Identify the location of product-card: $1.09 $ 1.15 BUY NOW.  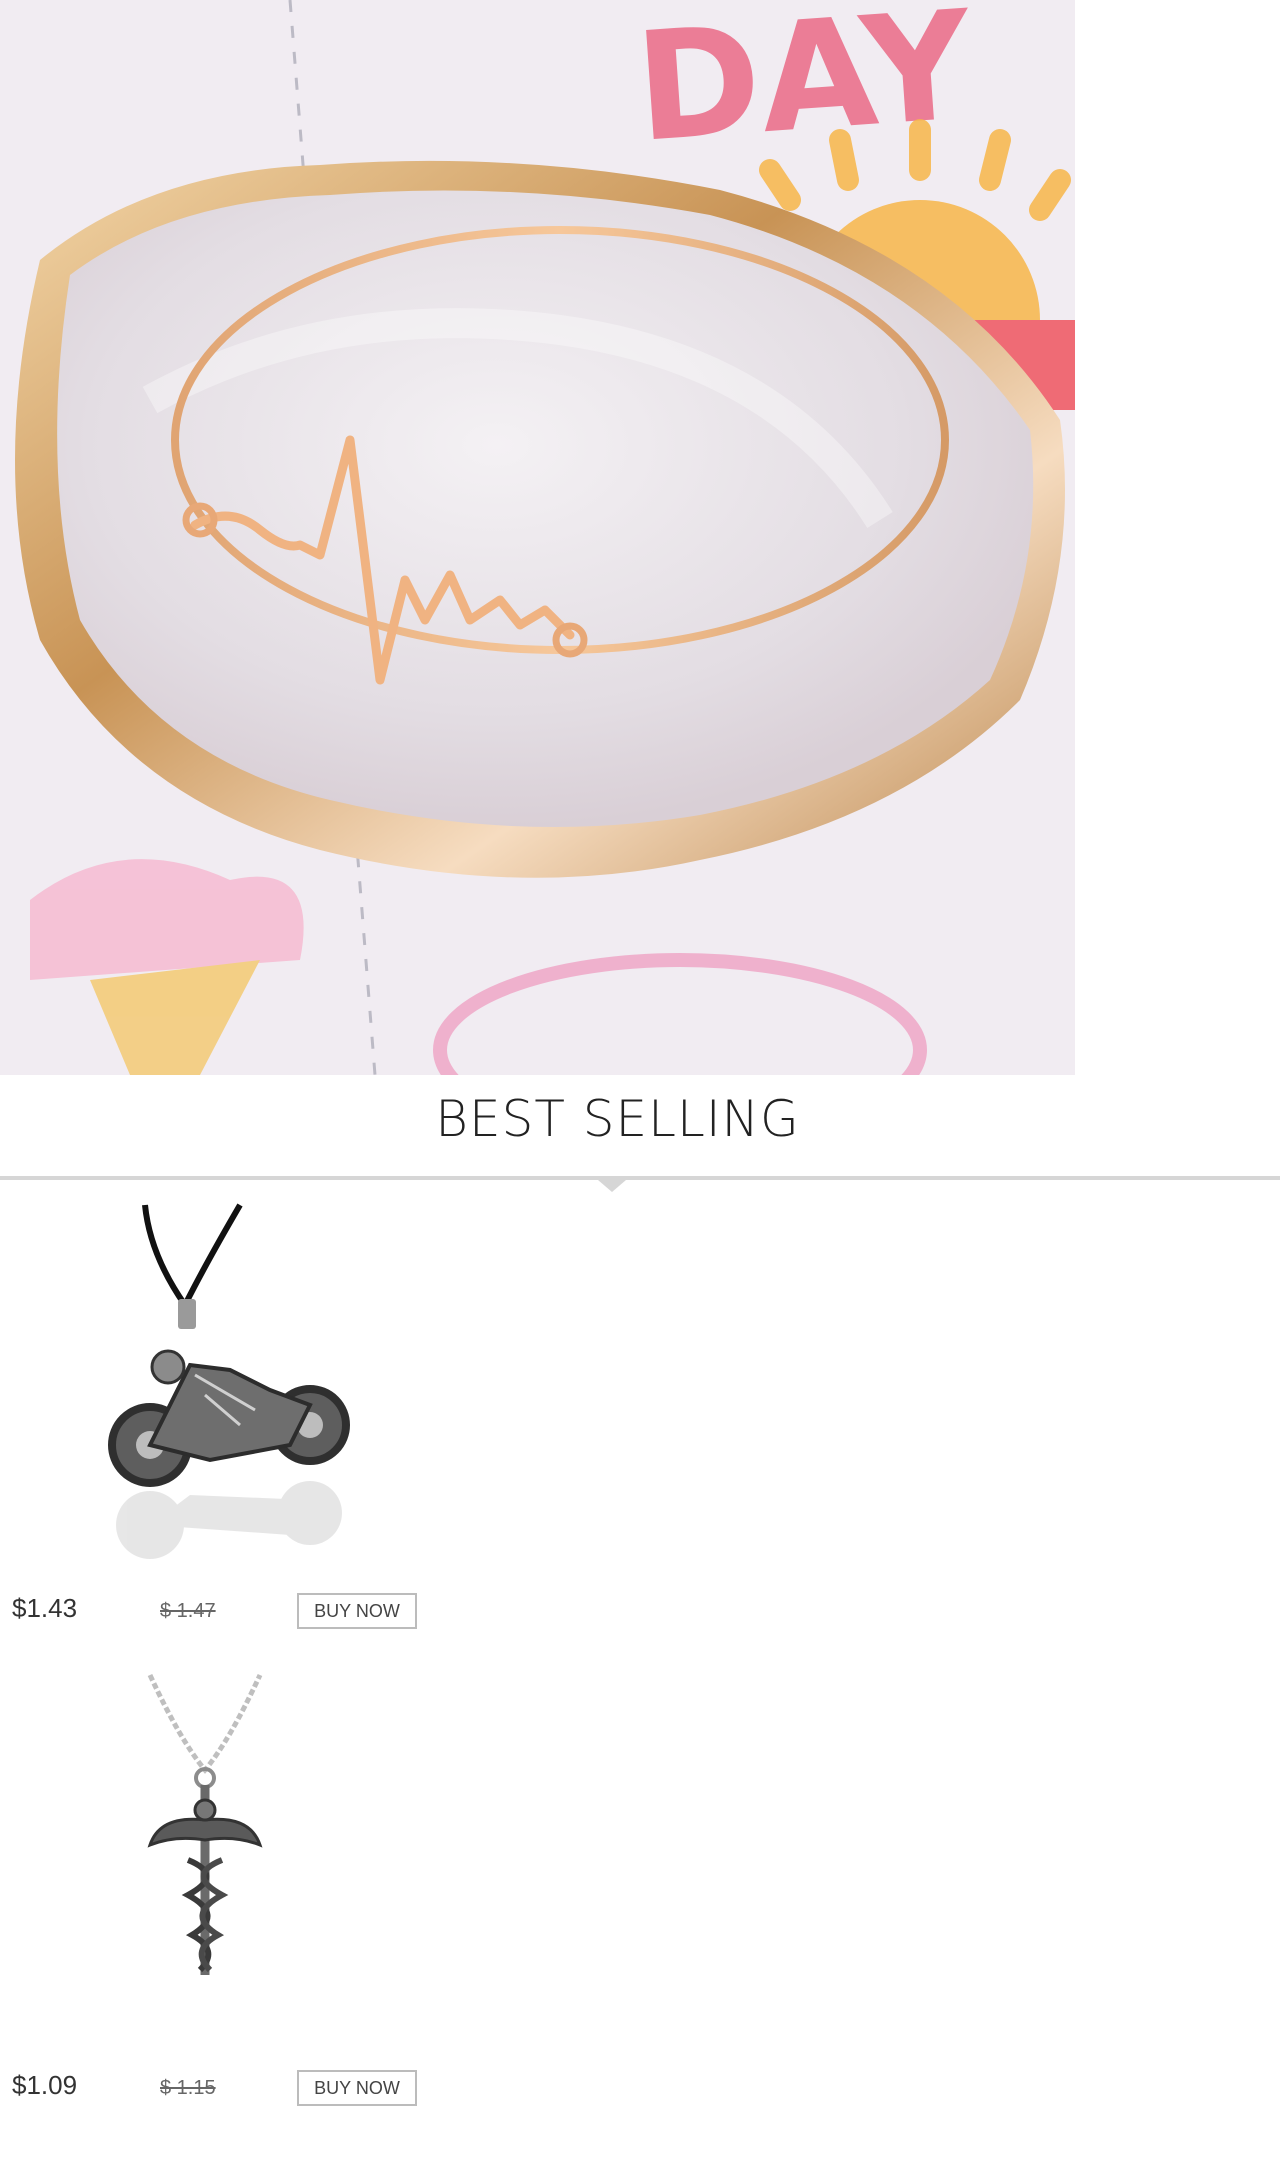
(230, 1905).